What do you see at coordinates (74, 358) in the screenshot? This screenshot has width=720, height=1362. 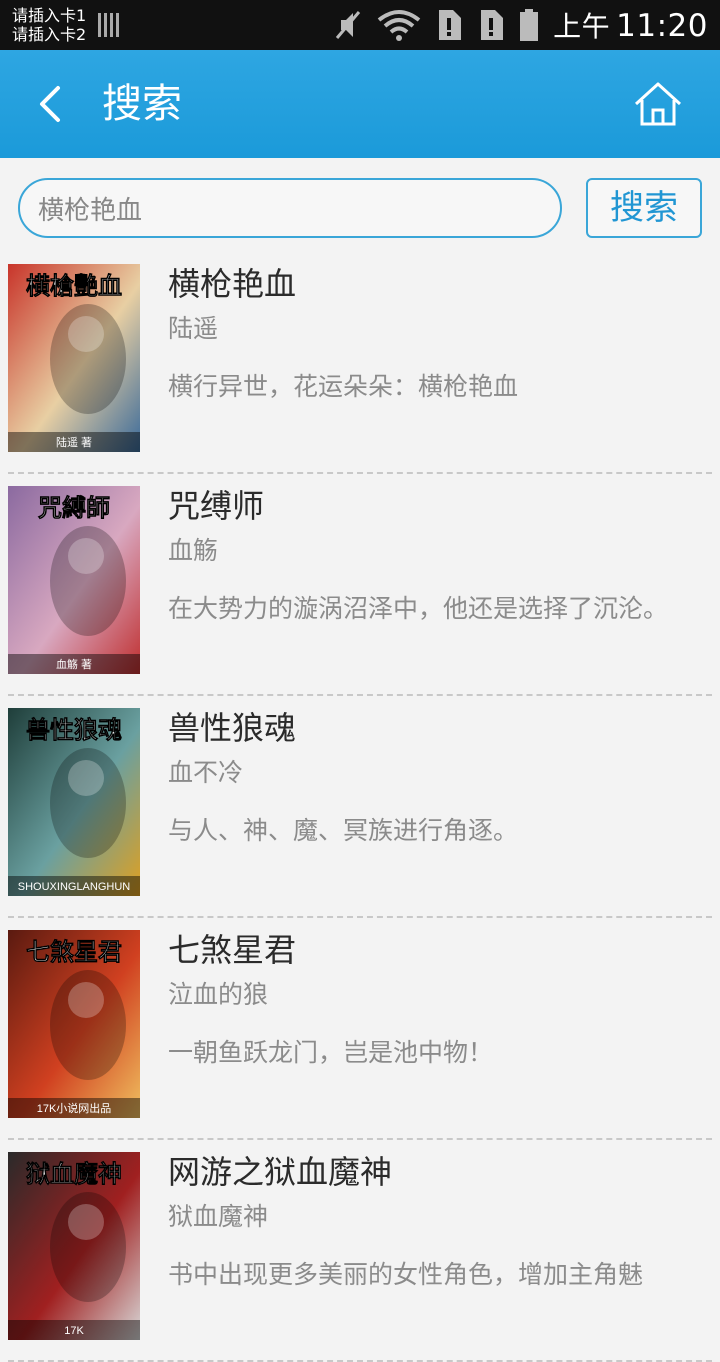 I see `book-cover-image: 横槍艷血 陆遥 著` at bounding box center [74, 358].